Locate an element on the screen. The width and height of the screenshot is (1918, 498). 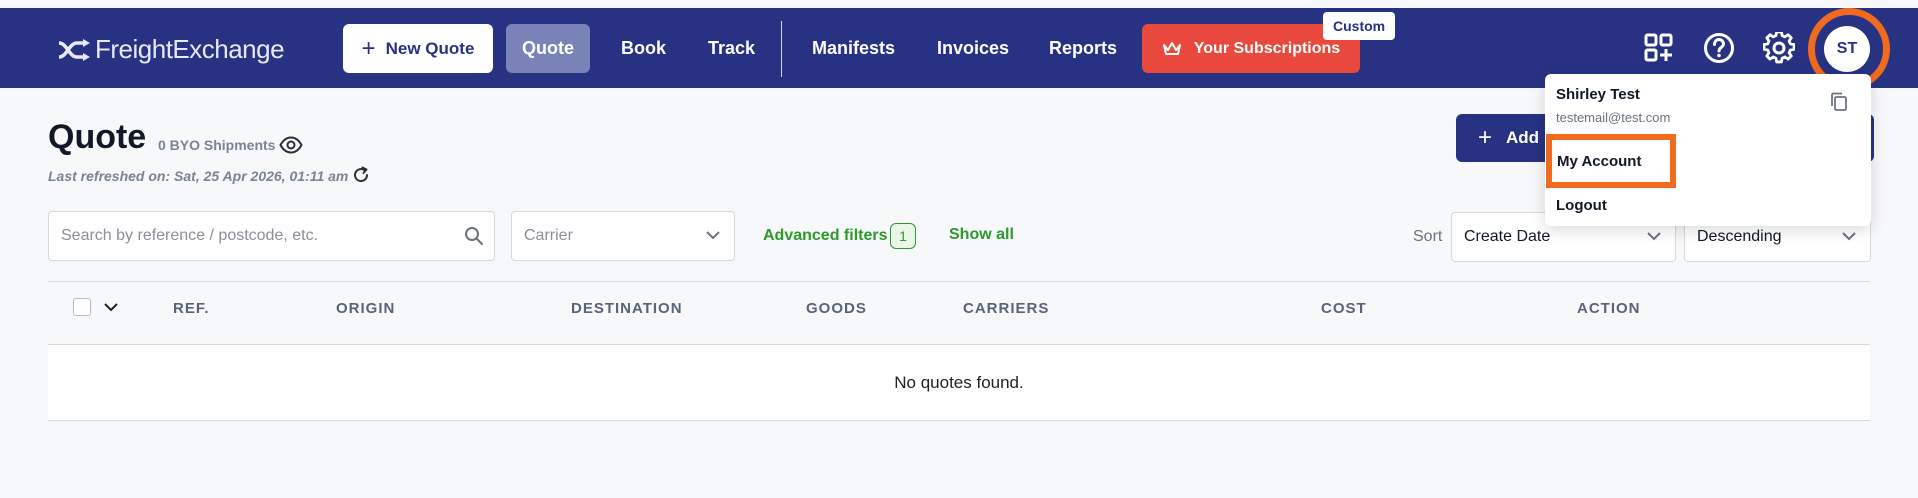
subscriptions-label: Your Subscriptions is located at coordinates (1267, 48).